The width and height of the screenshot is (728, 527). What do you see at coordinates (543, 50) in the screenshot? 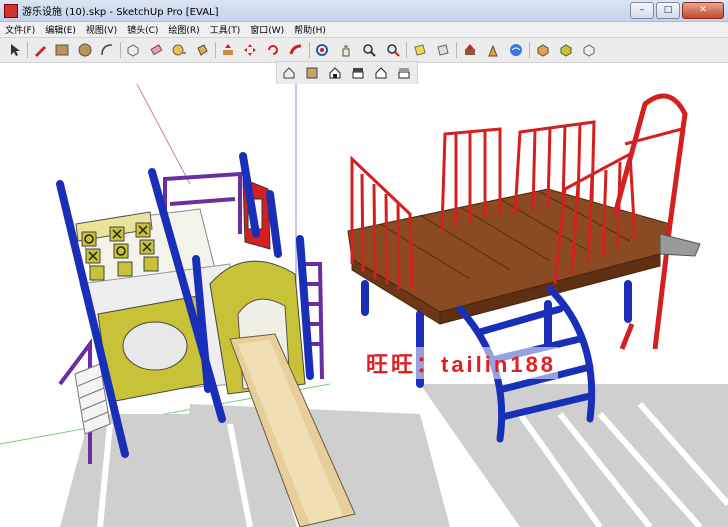
I see `share-model-icon` at bounding box center [543, 50].